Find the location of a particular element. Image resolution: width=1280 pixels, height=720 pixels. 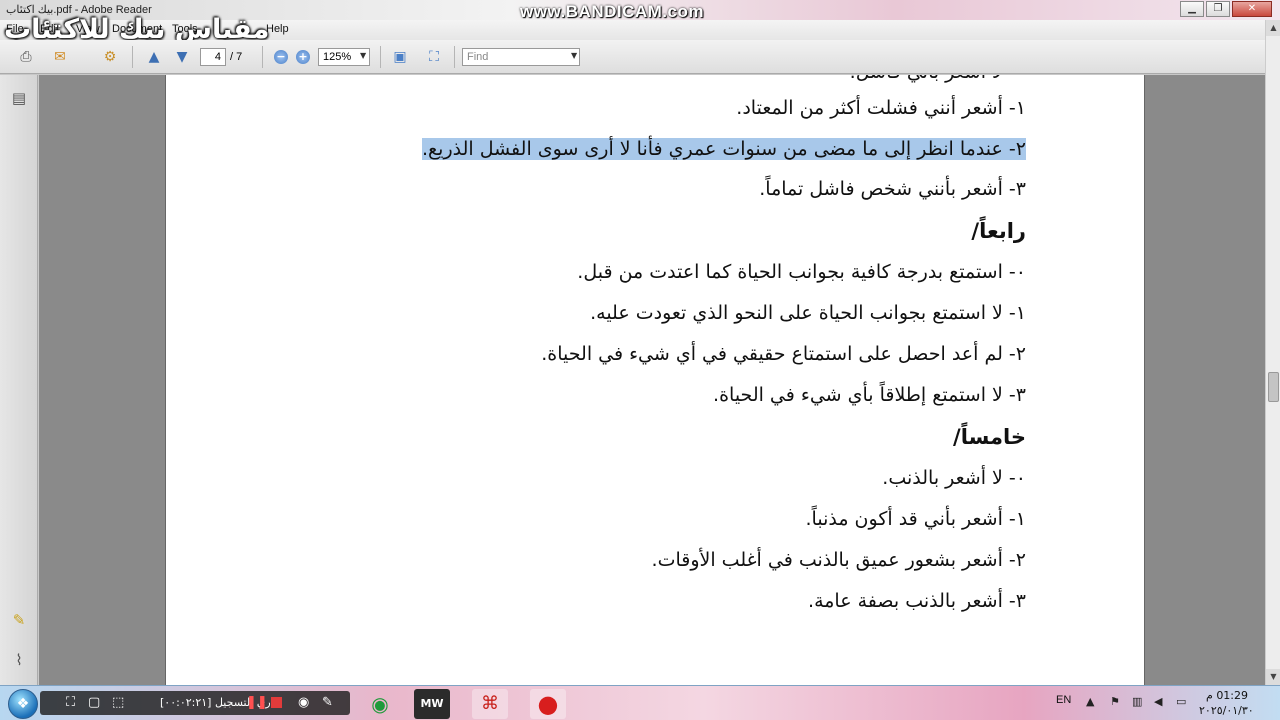

close-button: ✕ is located at coordinates (1252, 9).